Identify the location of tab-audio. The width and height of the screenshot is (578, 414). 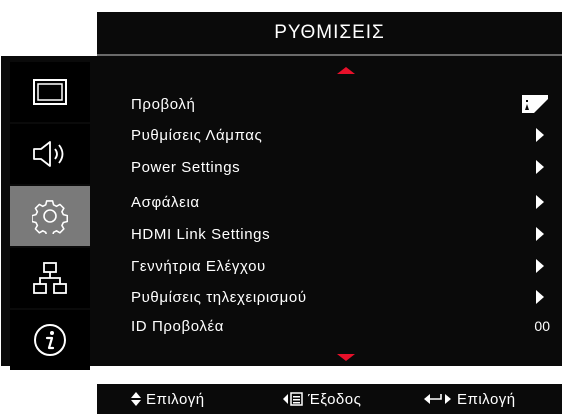
(50, 154).